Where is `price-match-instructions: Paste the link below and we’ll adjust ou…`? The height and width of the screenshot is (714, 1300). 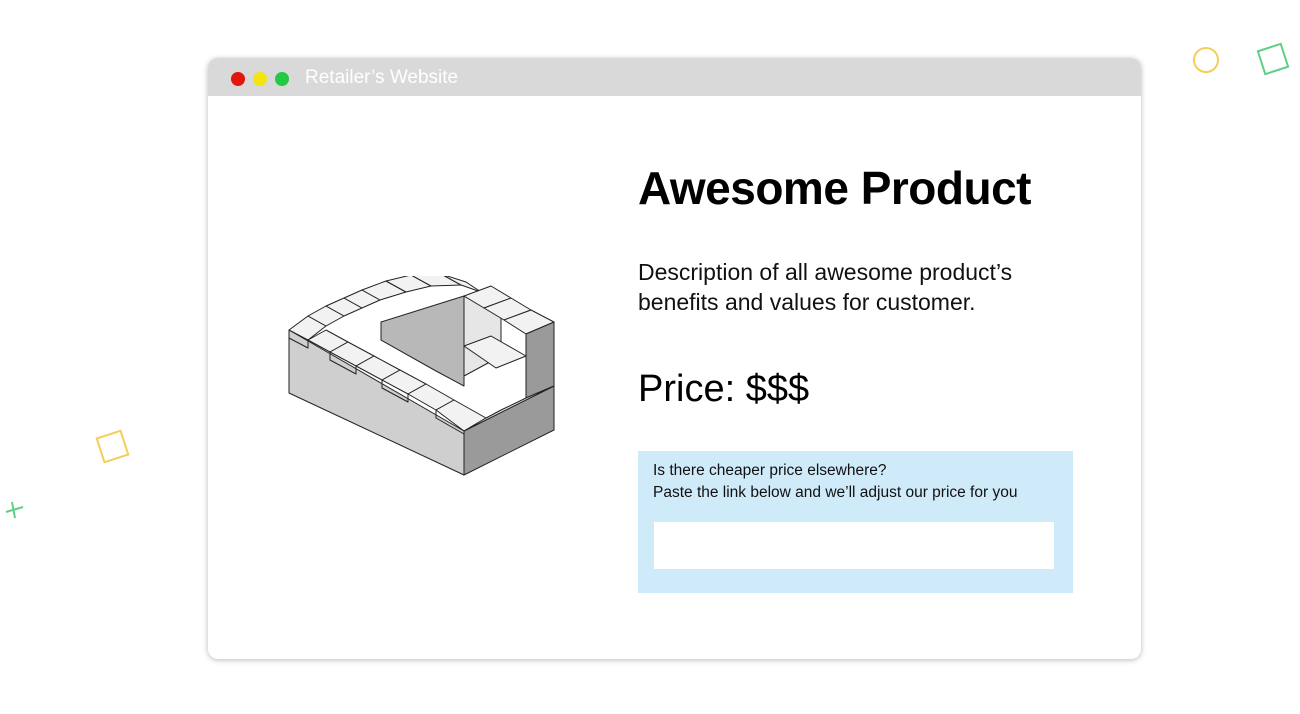 price-match-instructions: Paste the link below and we’ll adjust ou… is located at coordinates (835, 492).